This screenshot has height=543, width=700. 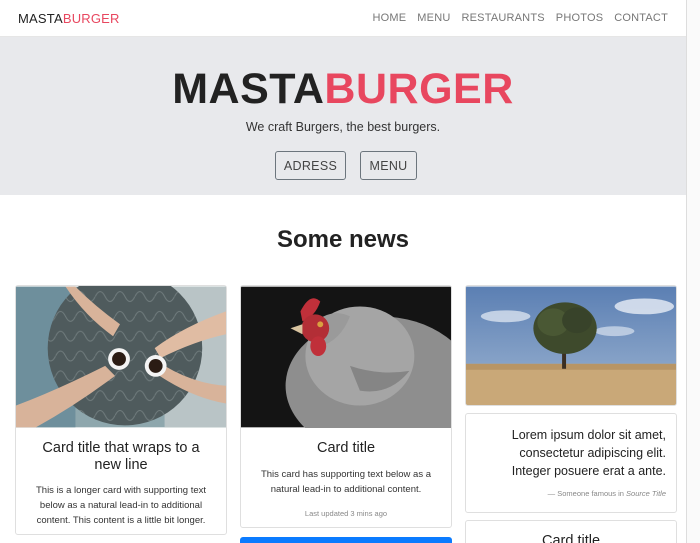 I want to click on card-2-updated: Last updated 3 mins ago, so click(x=346, y=513).